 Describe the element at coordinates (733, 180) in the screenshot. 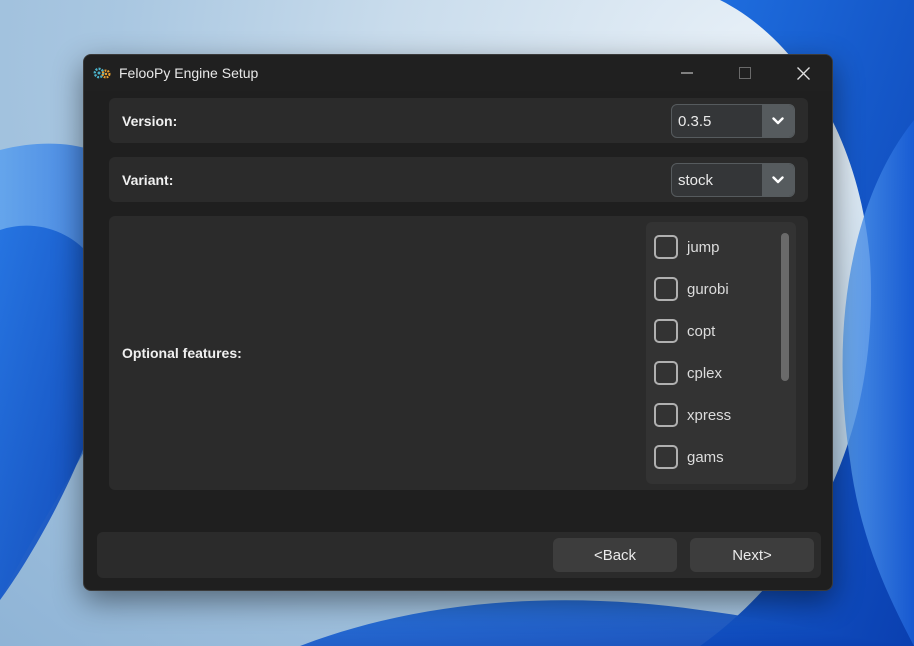

I see `variant-dropdown: stock` at that location.